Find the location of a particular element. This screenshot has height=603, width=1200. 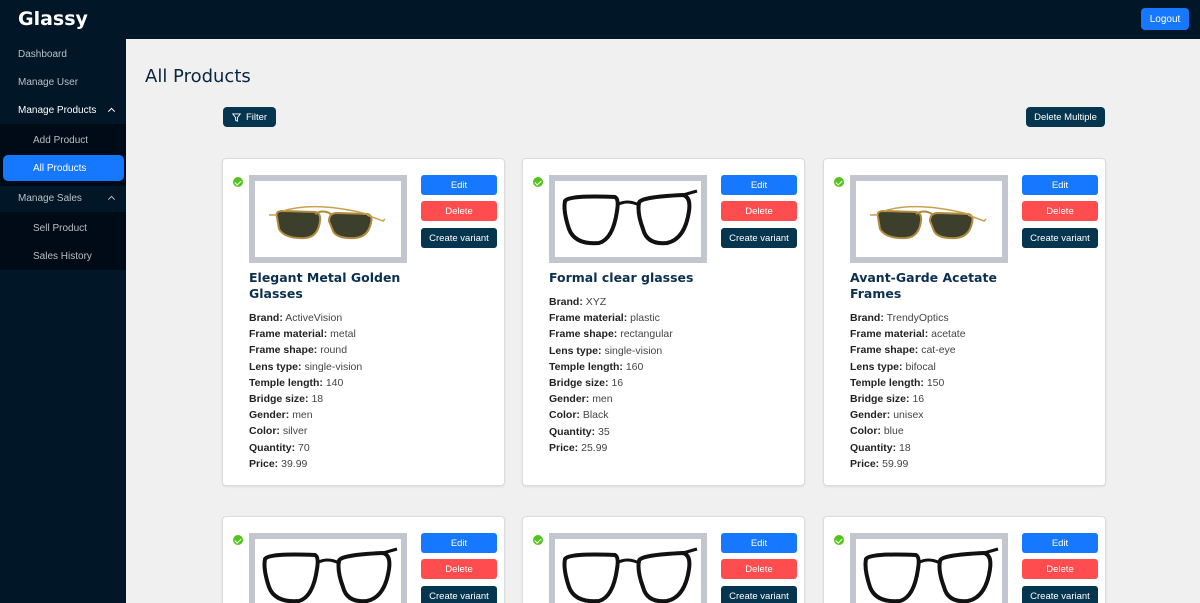

attr-color: Color: blue is located at coordinates (908, 431).